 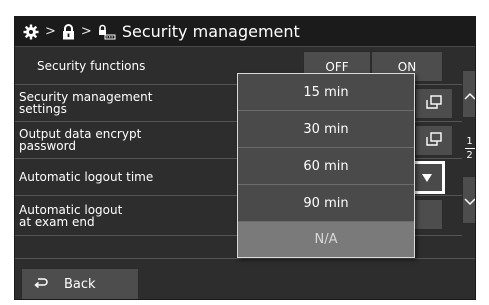 What do you see at coordinates (86, 177) in the screenshot?
I see `automatic-logout-time-label: Automatic logout time` at bounding box center [86, 177].